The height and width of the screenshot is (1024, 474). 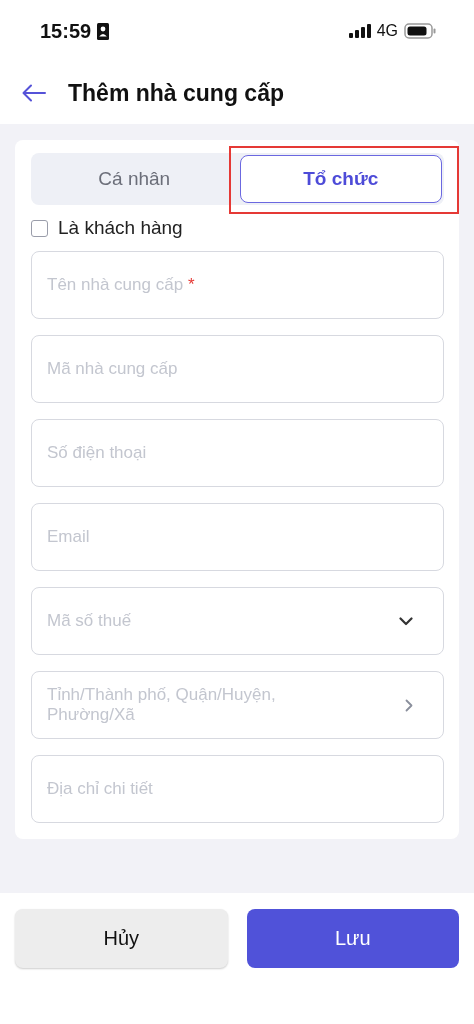 I want to click on input-field: Địa chỉ chi tiết, so click(x=237, y=789).